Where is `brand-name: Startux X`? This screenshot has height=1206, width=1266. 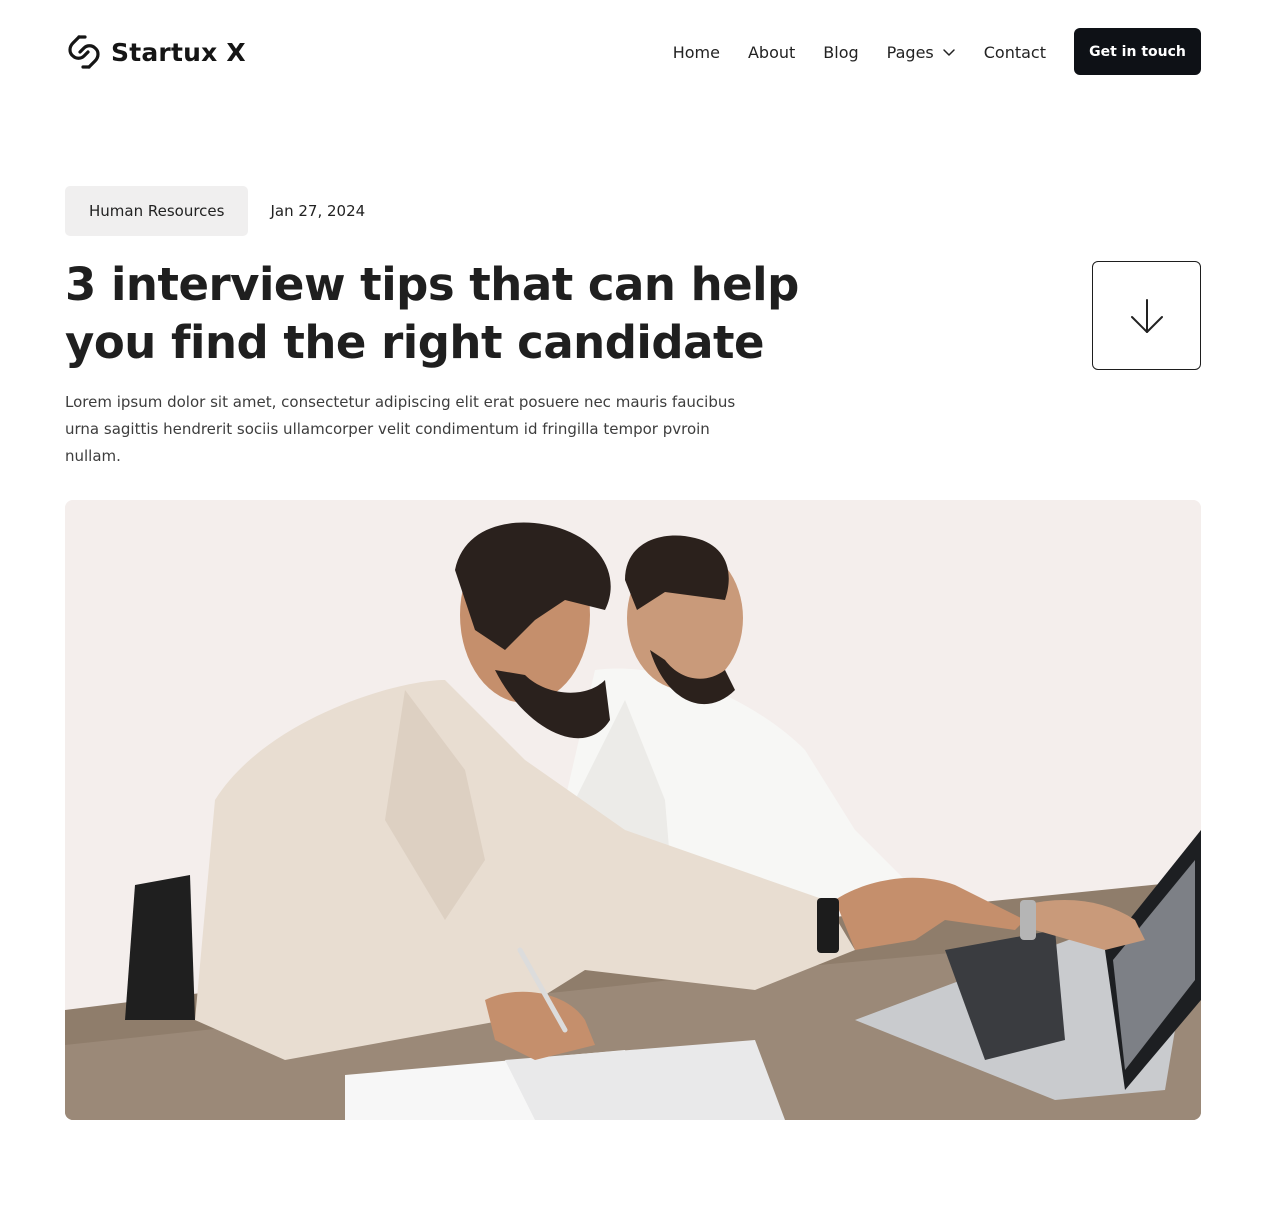 brand-name: Startux X is located at coordinates (178, 52).